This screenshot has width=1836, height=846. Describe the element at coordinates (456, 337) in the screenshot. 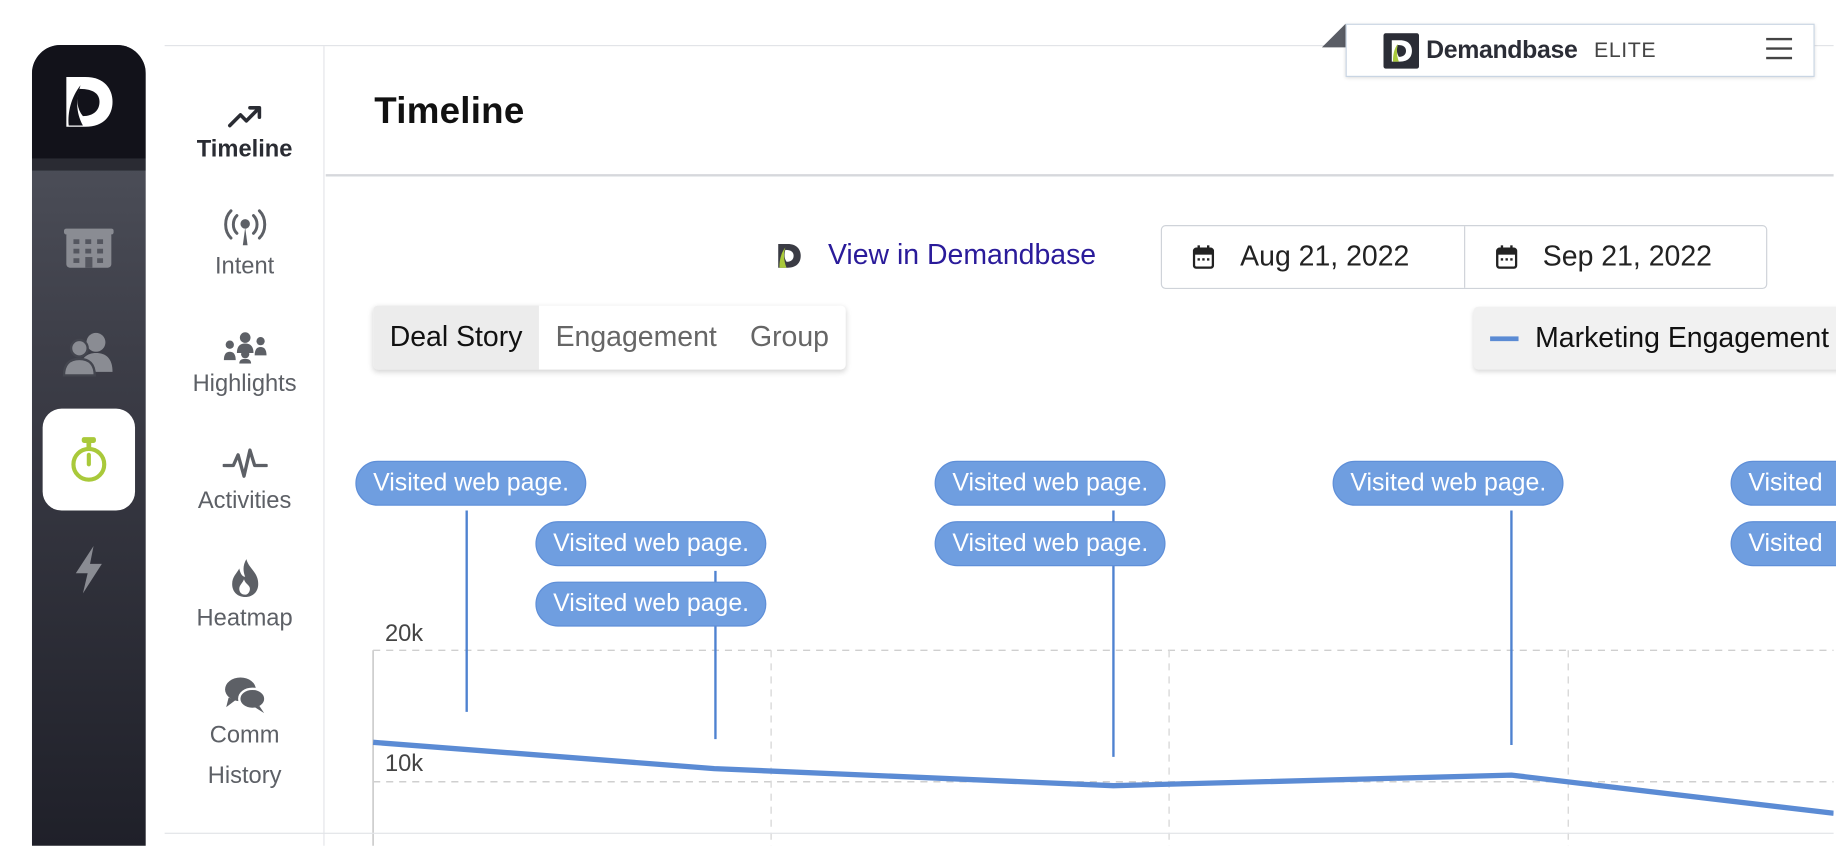

I see `tab-deal-story: Deal Story` at that location.